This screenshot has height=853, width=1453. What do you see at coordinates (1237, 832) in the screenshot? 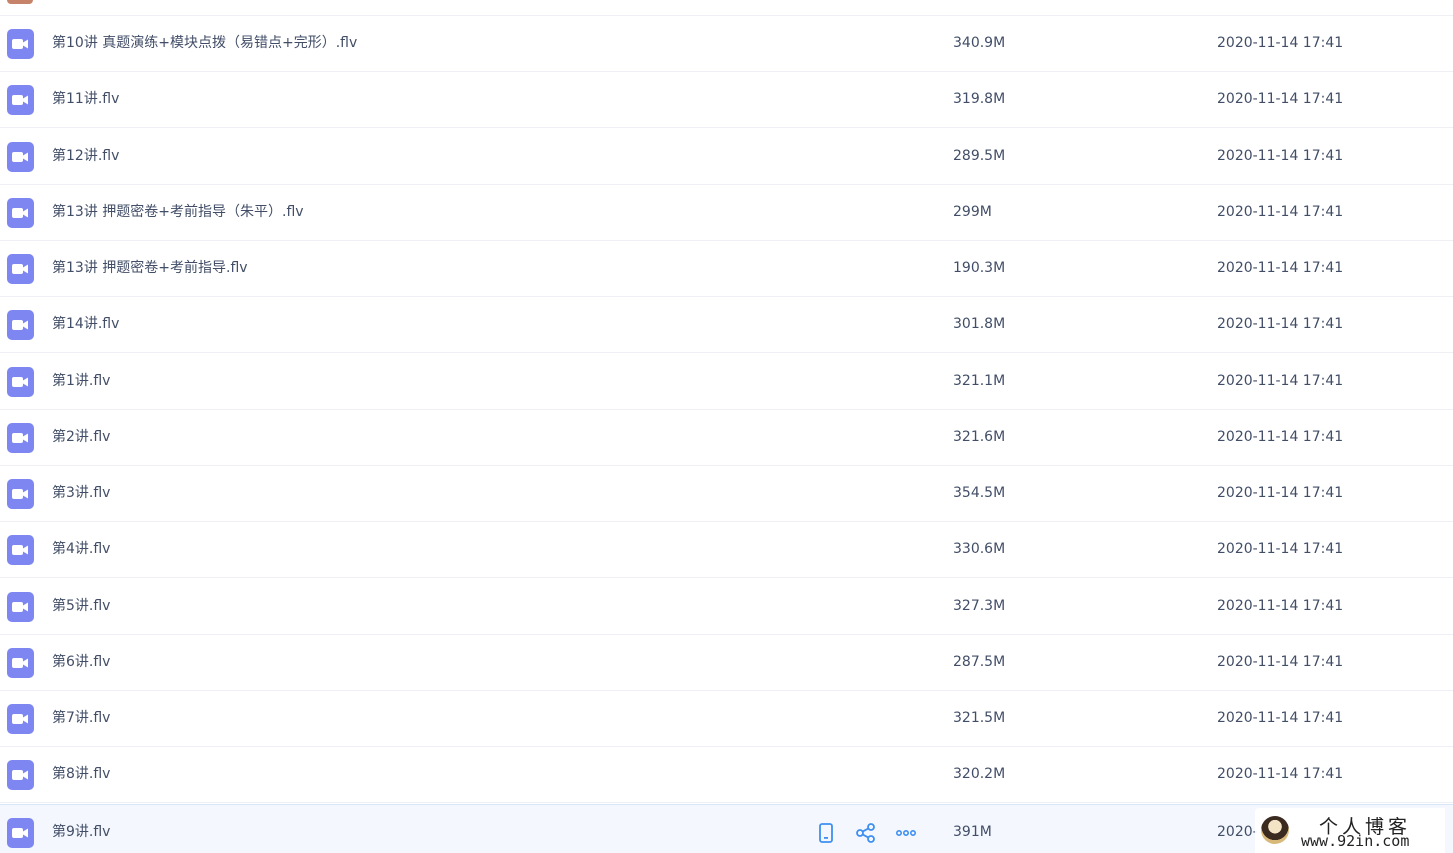
I see `modified-time: 2020-` at bounding box center [1237, 832].